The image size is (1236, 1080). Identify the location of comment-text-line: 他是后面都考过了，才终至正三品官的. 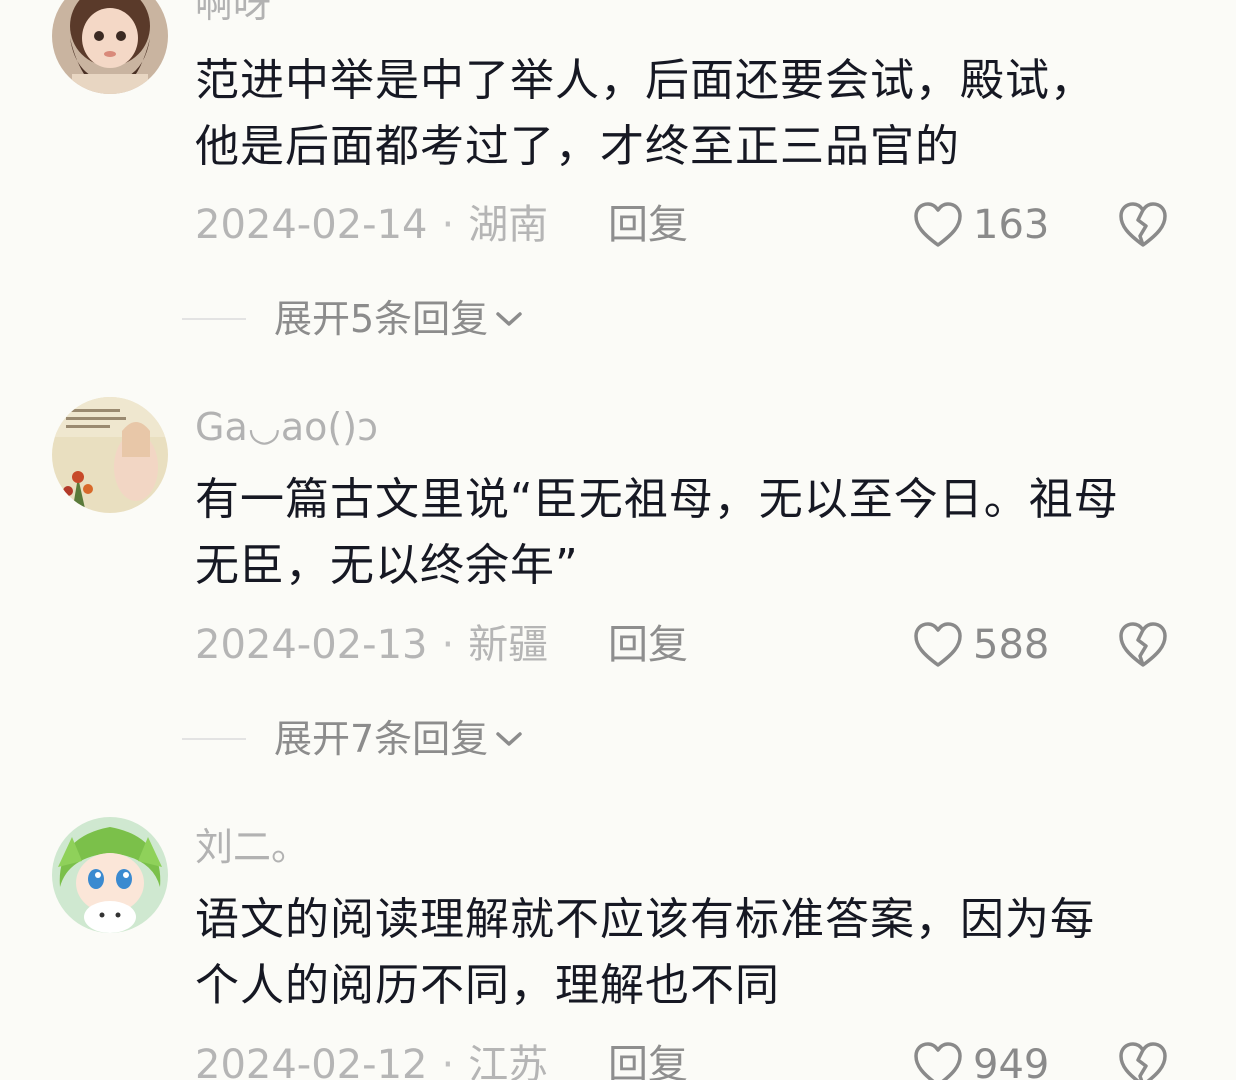
(577, 146).